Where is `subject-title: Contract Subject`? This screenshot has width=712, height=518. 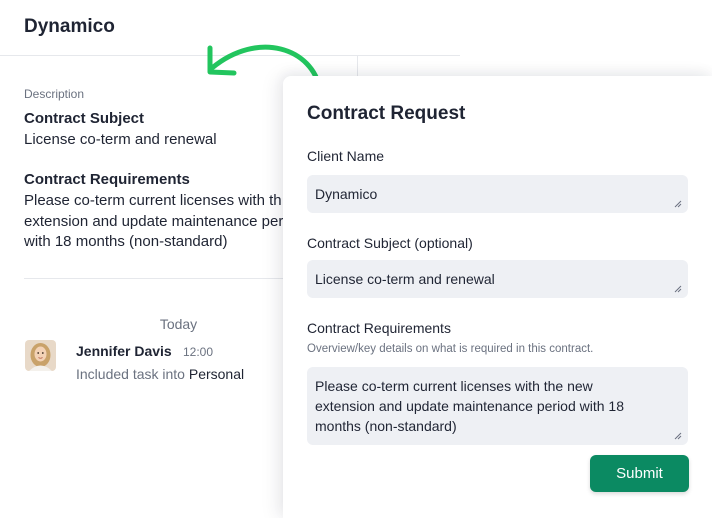
subject-title: Contract Subject is located at coordinates (84, 118).